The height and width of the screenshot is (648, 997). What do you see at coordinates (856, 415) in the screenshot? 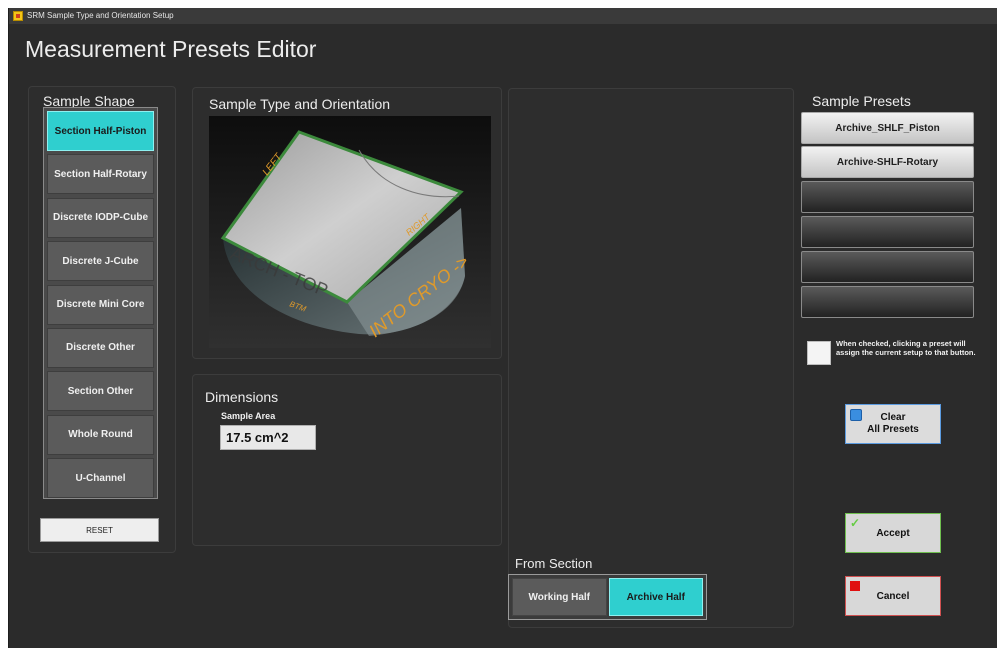
I see `clear-icon` at bounding box center [856, 415].